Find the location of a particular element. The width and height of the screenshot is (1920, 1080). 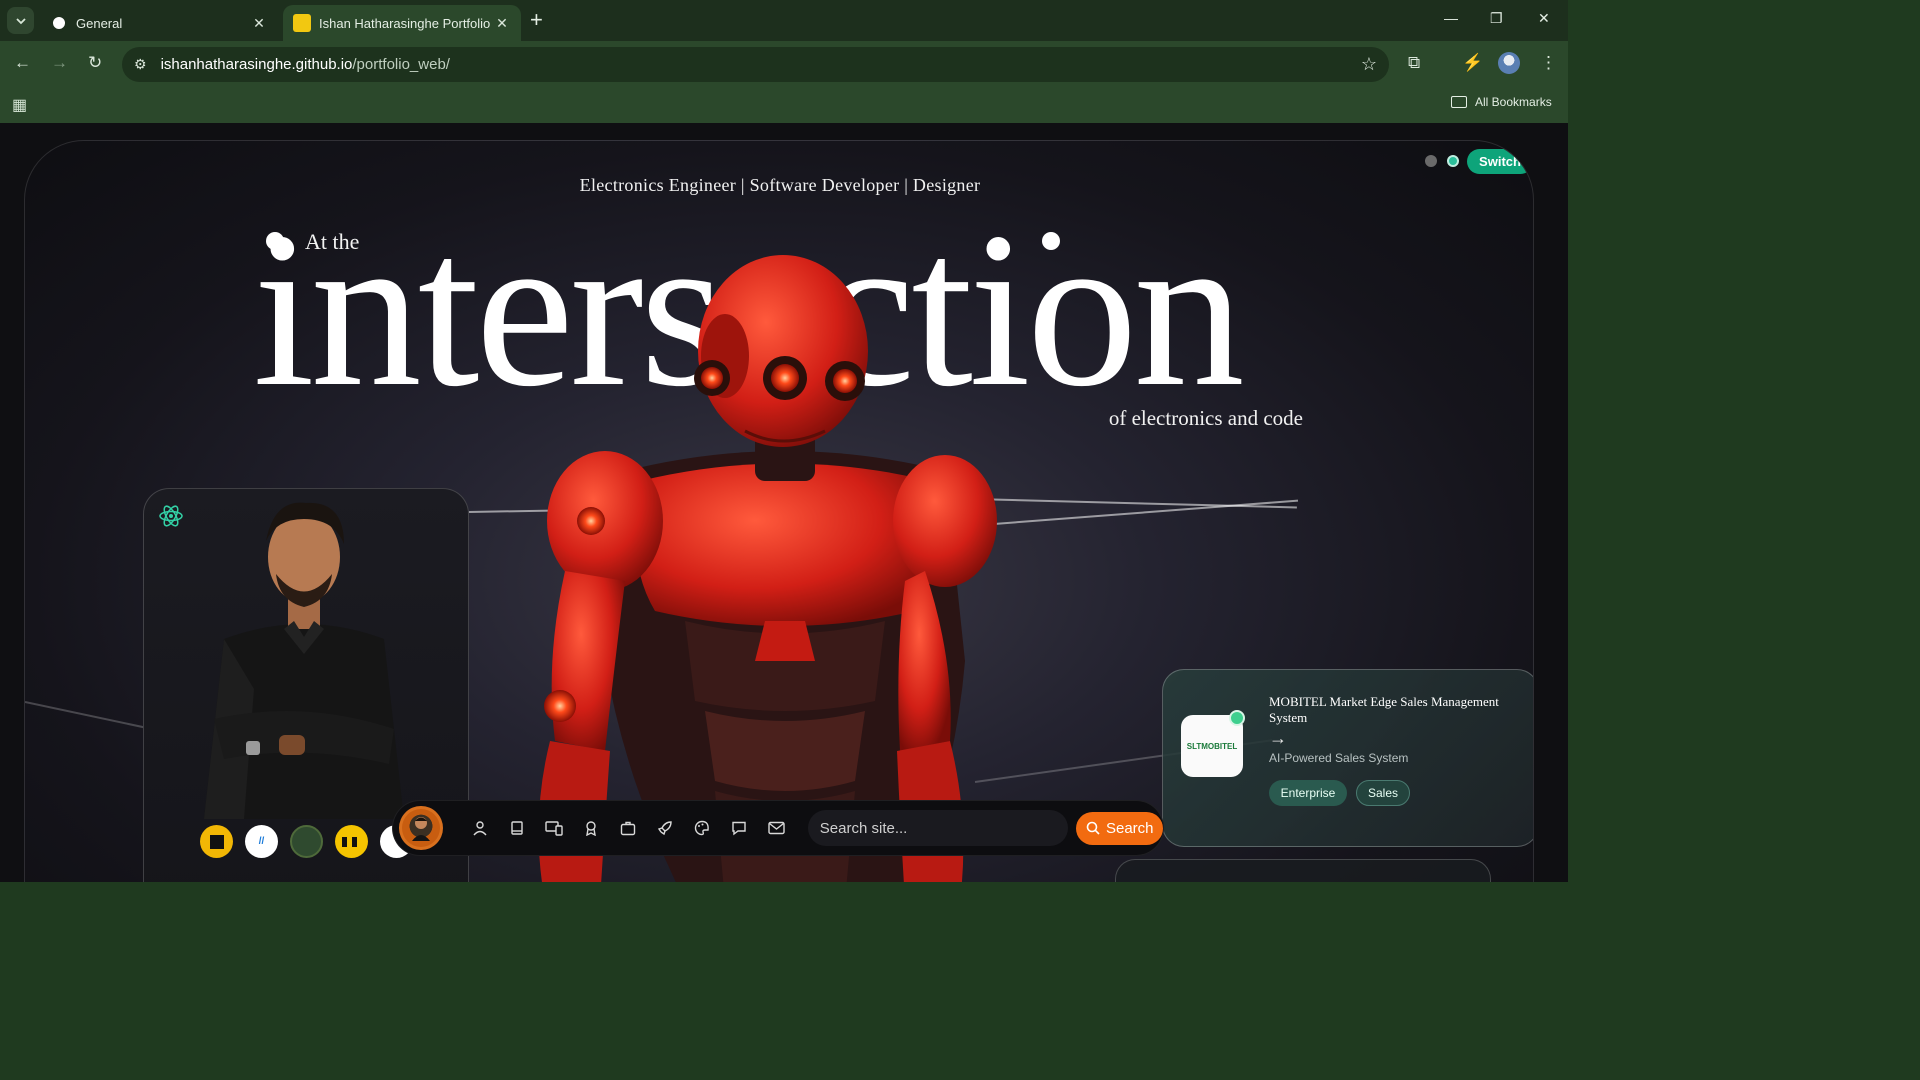

search-button: Search is located at coordinates (1119, 828).